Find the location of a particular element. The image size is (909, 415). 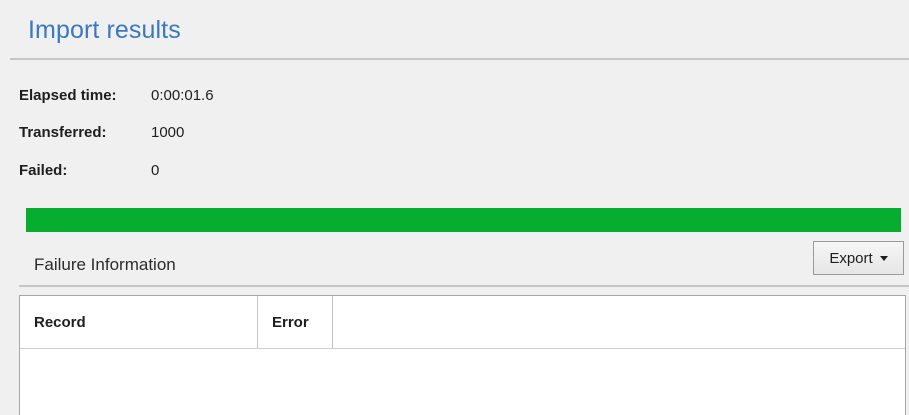

column-header-filler is located at coordinates (619, 322).